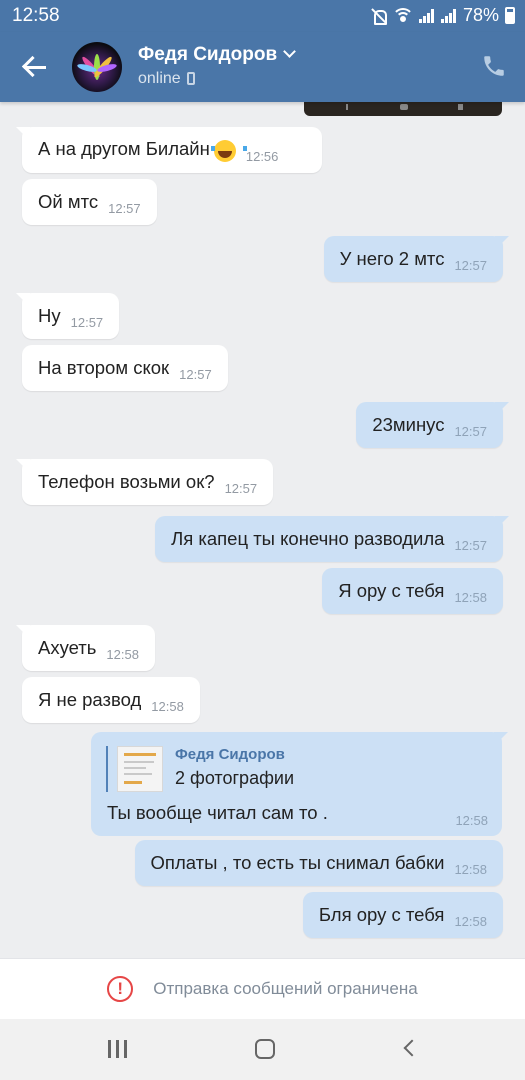  Describe the element at coordinates (90, 699) in the screenshot. I see `message-text: Я не развод` at that location.